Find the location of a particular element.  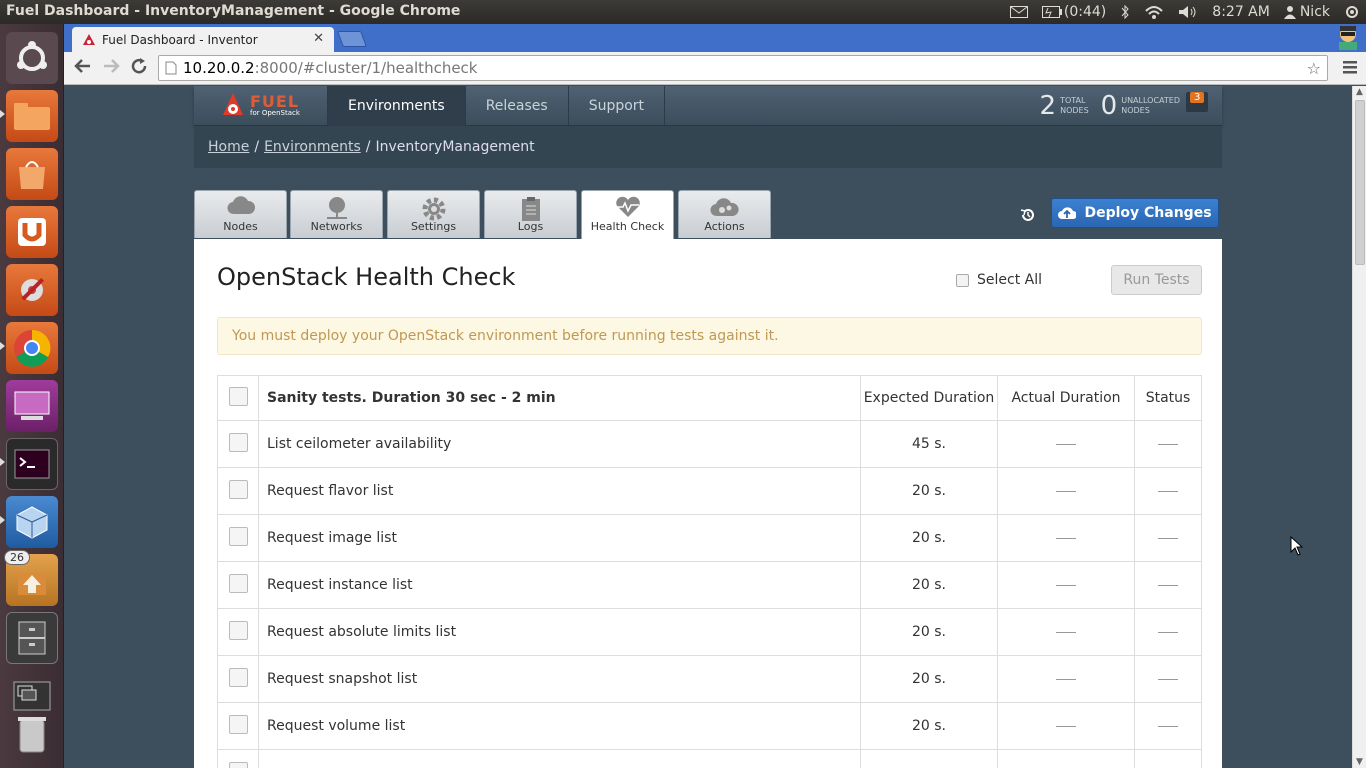

clipboard-icon is located at coordinates (530, 209).